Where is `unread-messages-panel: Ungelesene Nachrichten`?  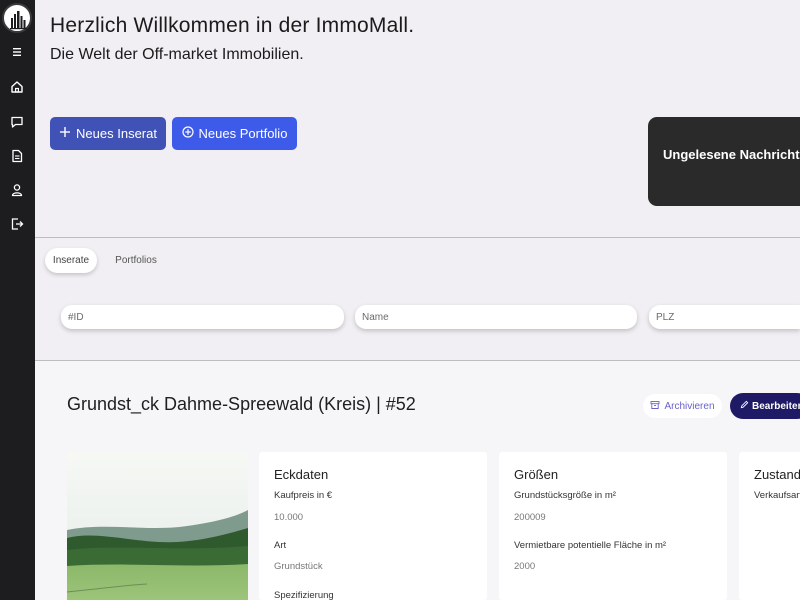
unread-messages-panel: Ungelesene Nachrichten is located at coordinates (724, 161).